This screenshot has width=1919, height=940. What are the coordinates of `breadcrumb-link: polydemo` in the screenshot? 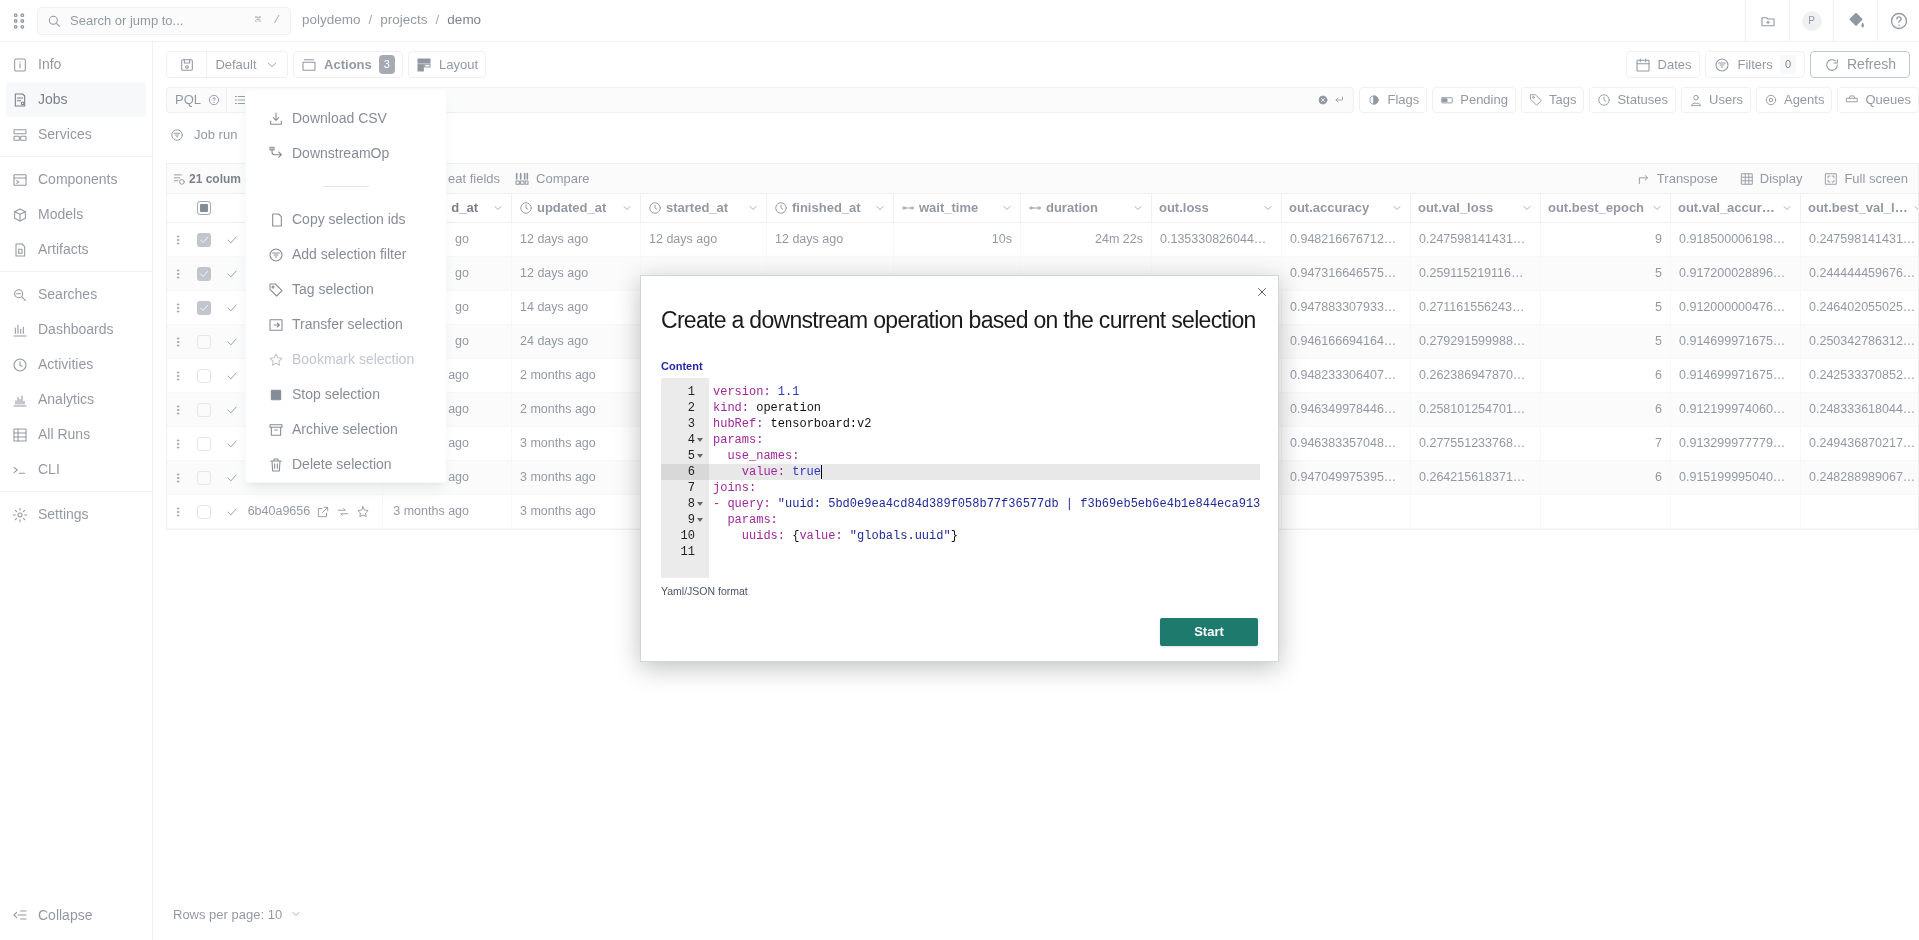 It's located at (331, 20).